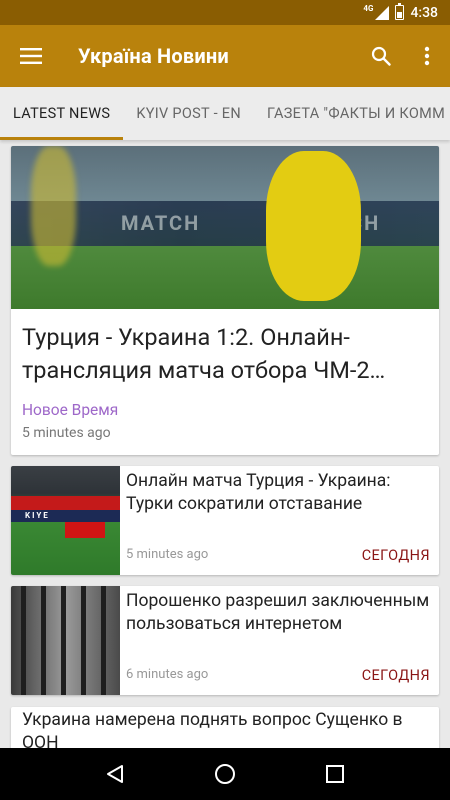 This screenshot has width=450, height=800. What do you see at coordinates (65, 640) in the screenshot?
I see `news-thumbnail` at bounding box center [65, 640].